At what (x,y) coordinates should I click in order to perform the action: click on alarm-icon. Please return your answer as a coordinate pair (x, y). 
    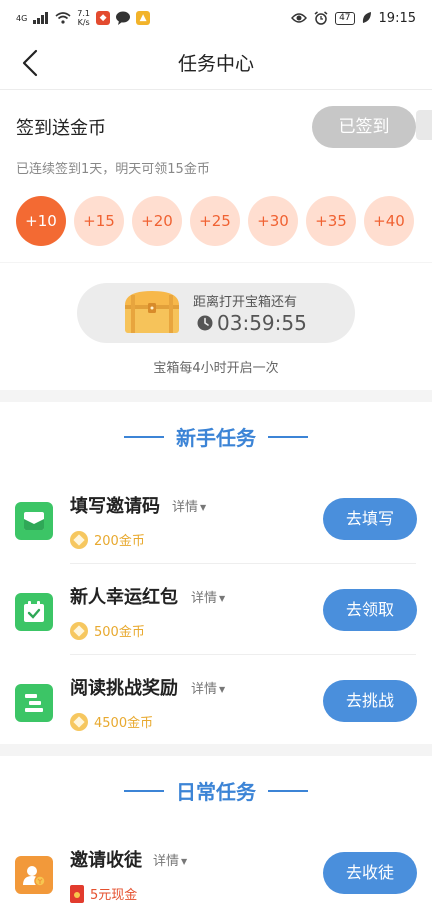
    Looking at the image, I should click on (321, 18).